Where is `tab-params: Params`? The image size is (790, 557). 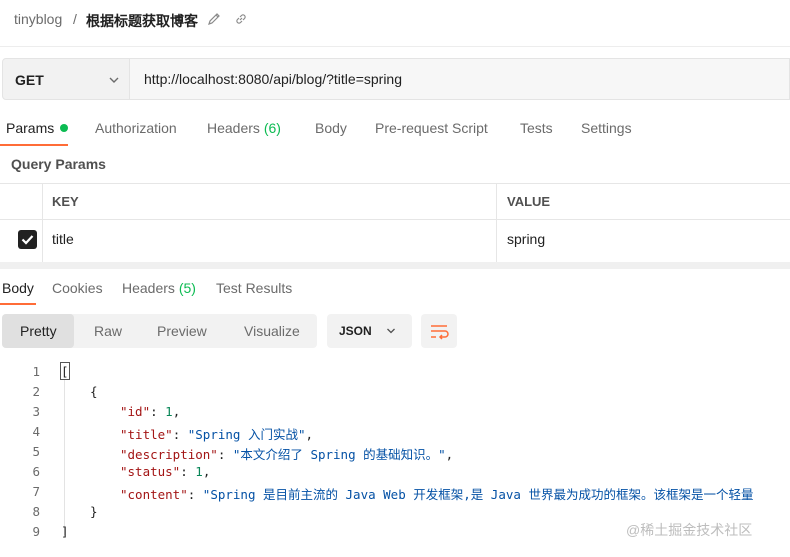 tab-params: Params is located at coordinates (37, 128).